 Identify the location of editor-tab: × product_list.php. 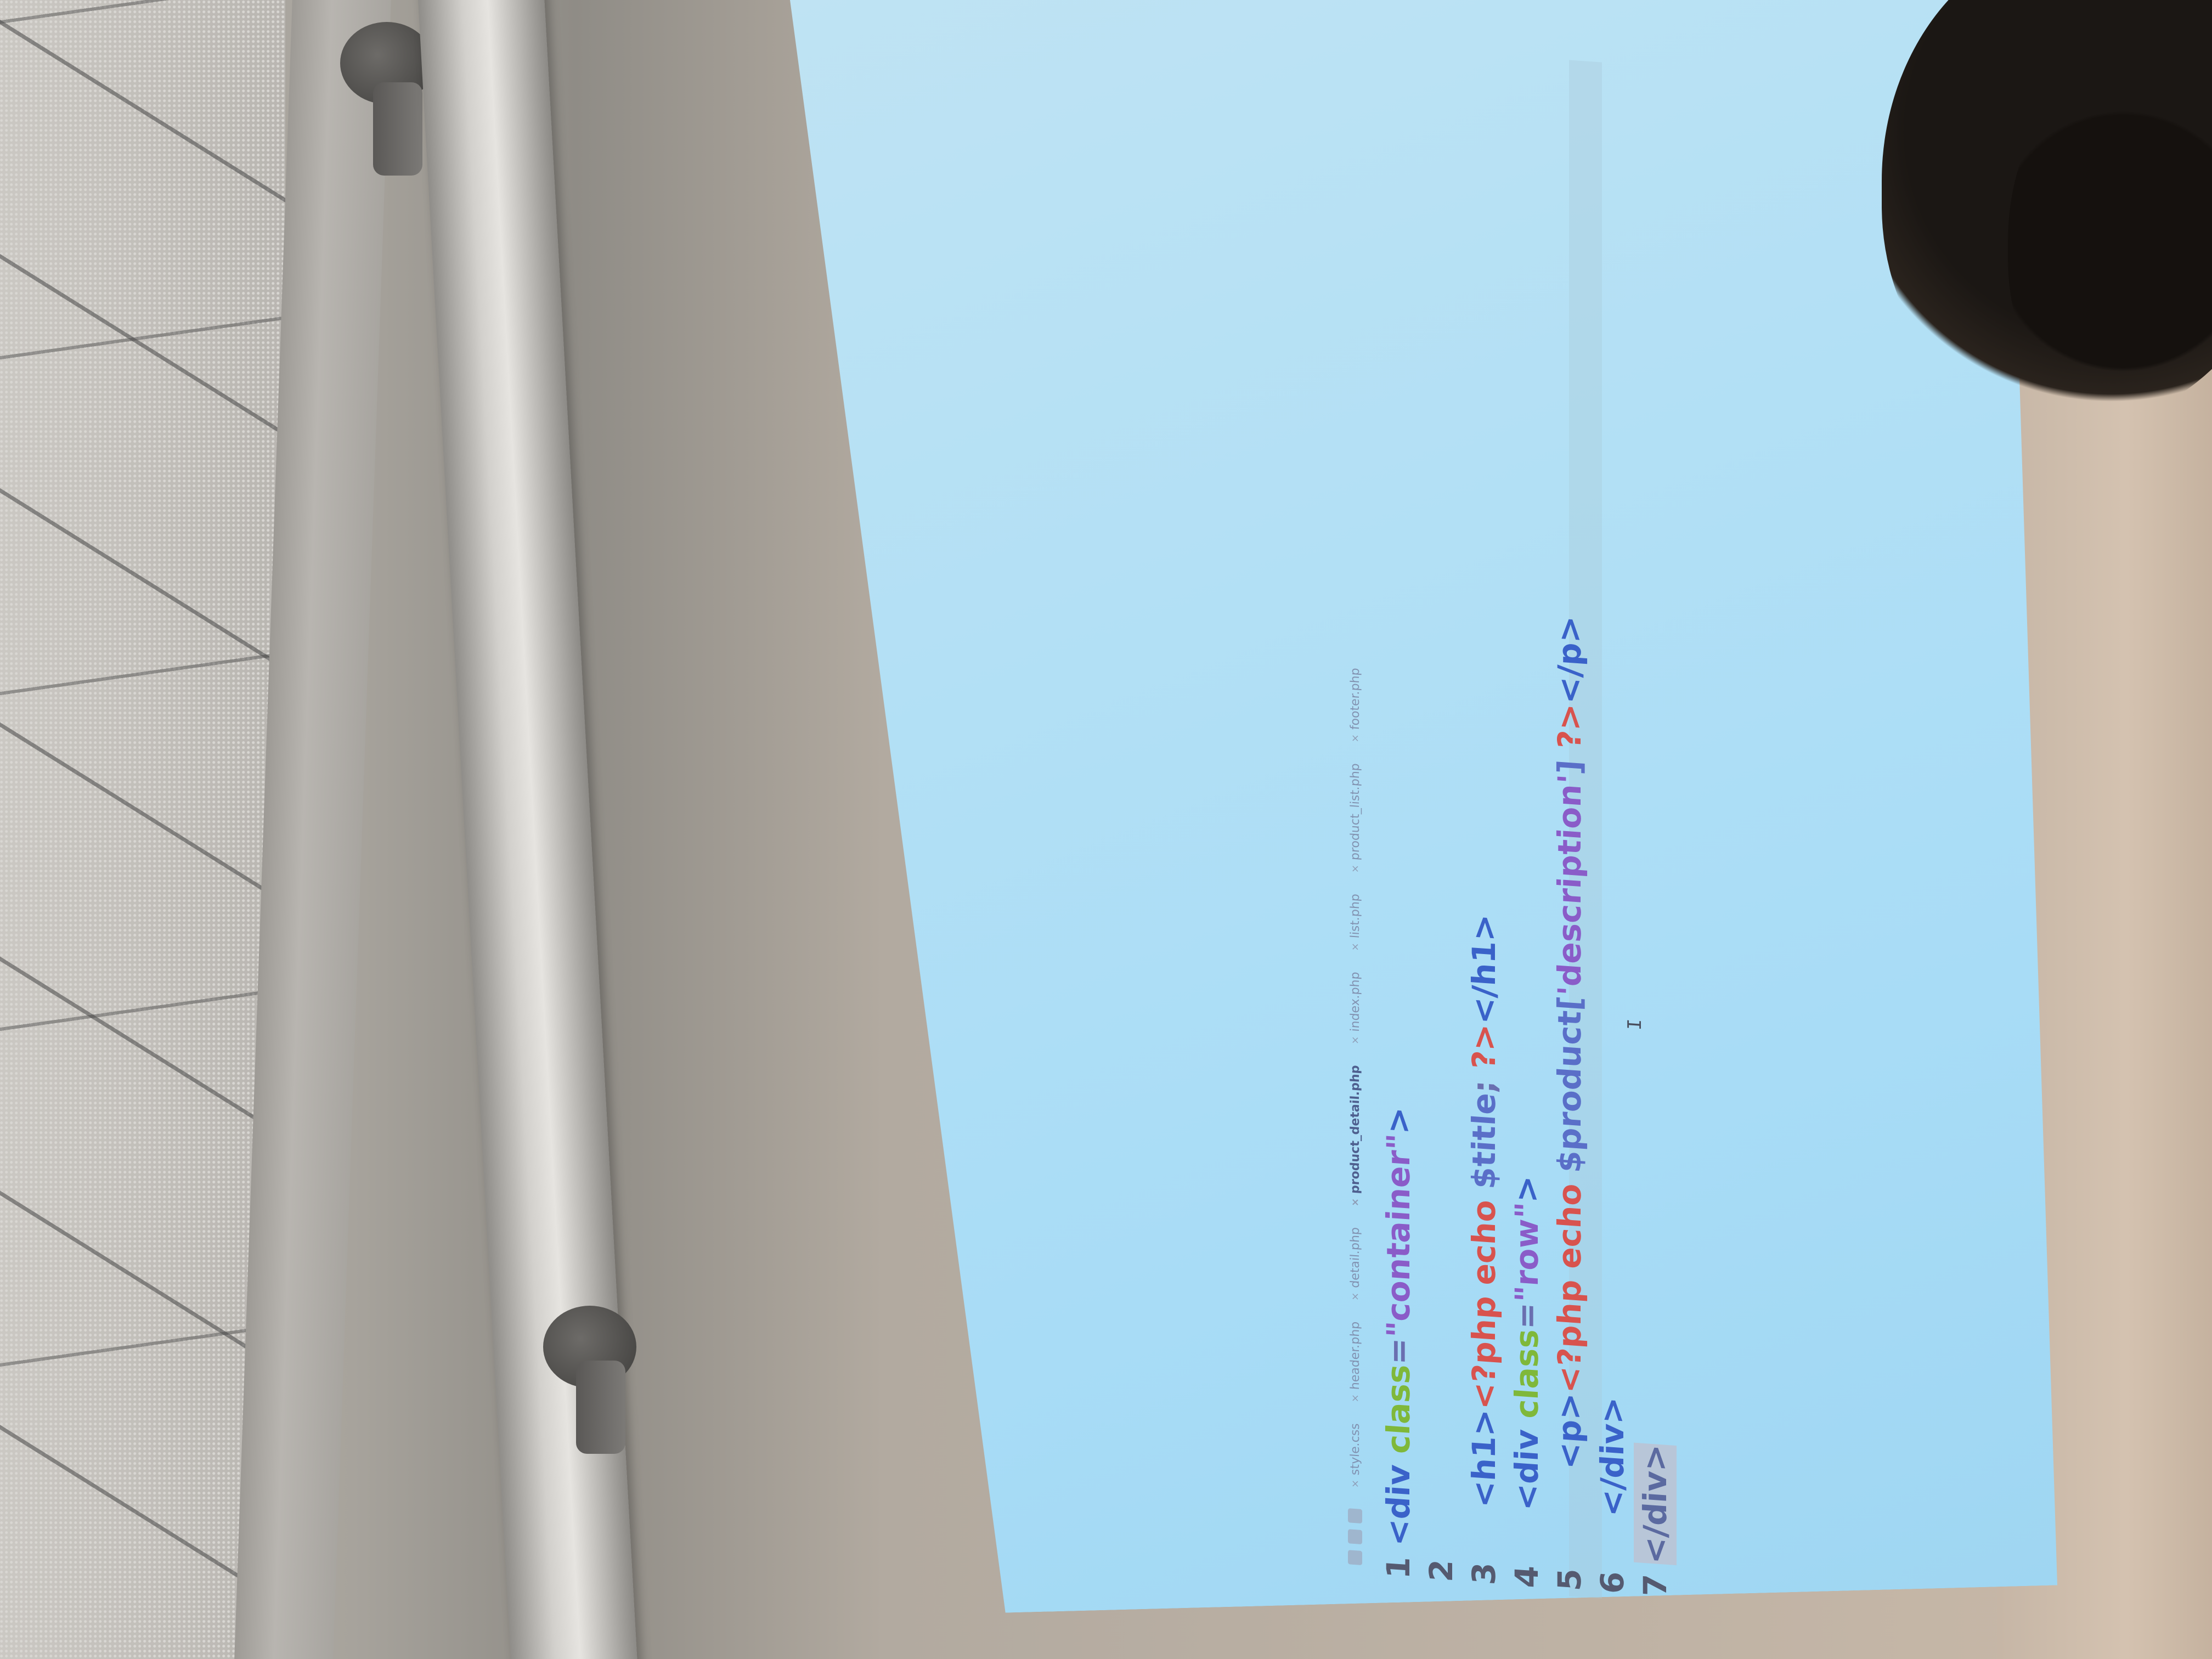
(1355, 818).